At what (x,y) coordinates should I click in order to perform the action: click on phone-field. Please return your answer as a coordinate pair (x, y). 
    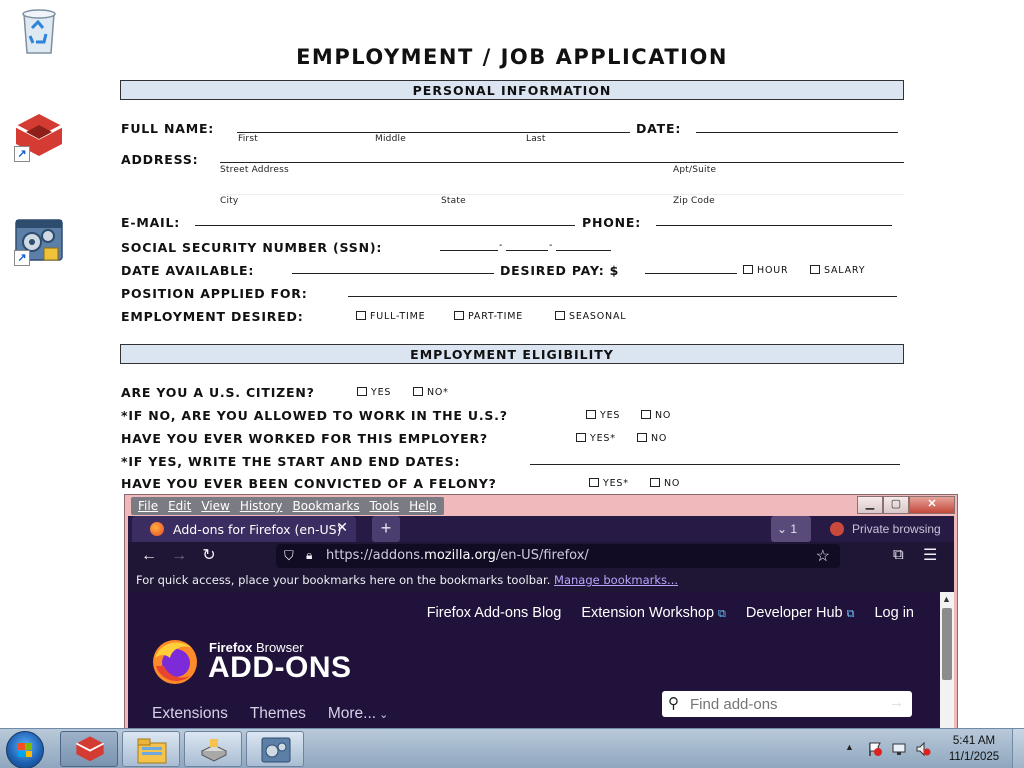
    Looking at the image, I should click on (774, 225).